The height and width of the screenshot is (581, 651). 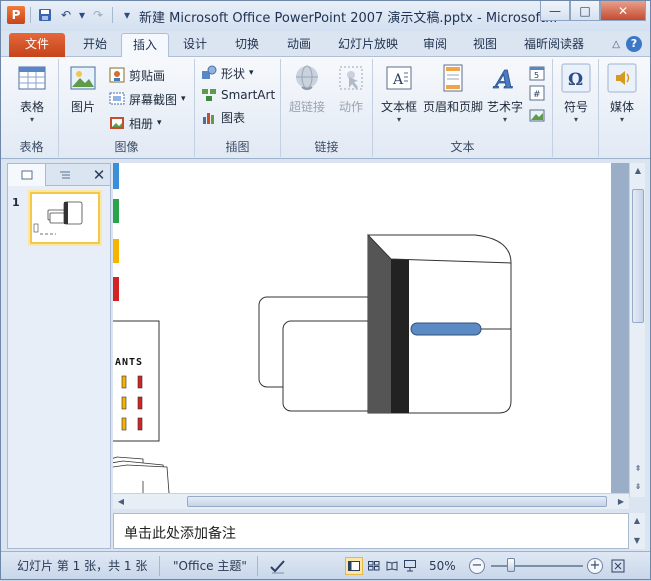 What do you see at coordinates (595, 566) in the screenshot?
I see `zoom-in-button: +` at bounding box center [595, 566].